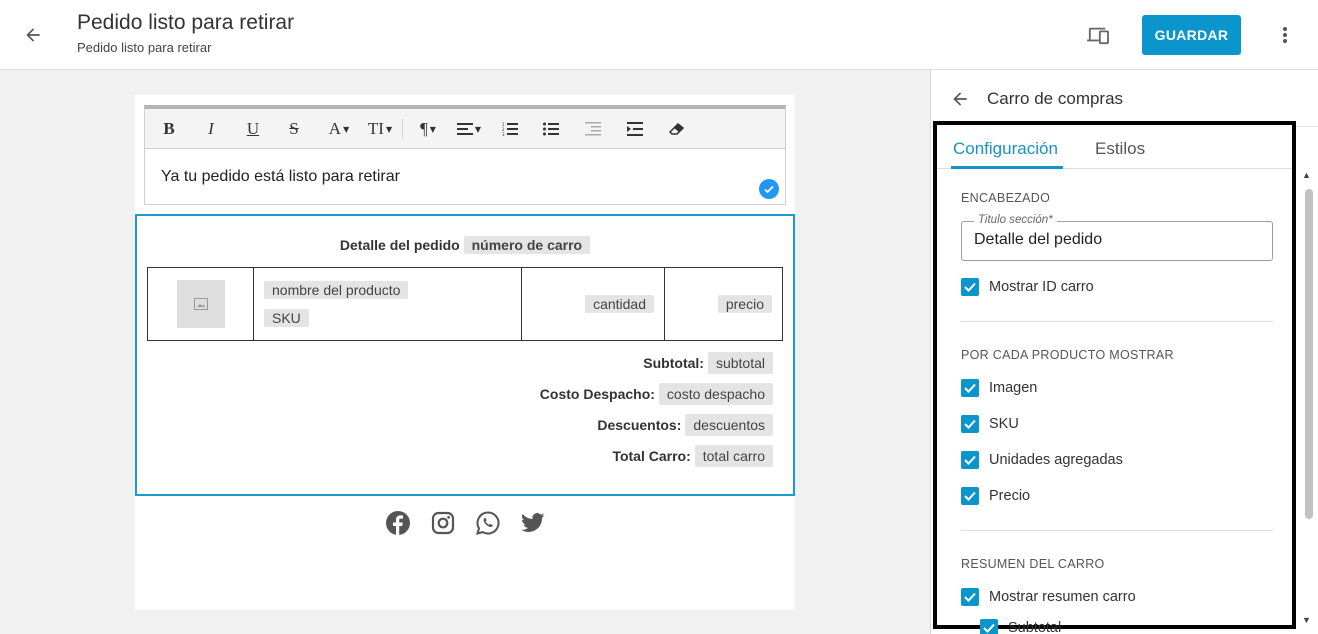 This screenshot has width=1318, height=634. Describe the element at coordinates (740, 363) in the screenshot. I see `subtotal-tag: subtotal` at that location.